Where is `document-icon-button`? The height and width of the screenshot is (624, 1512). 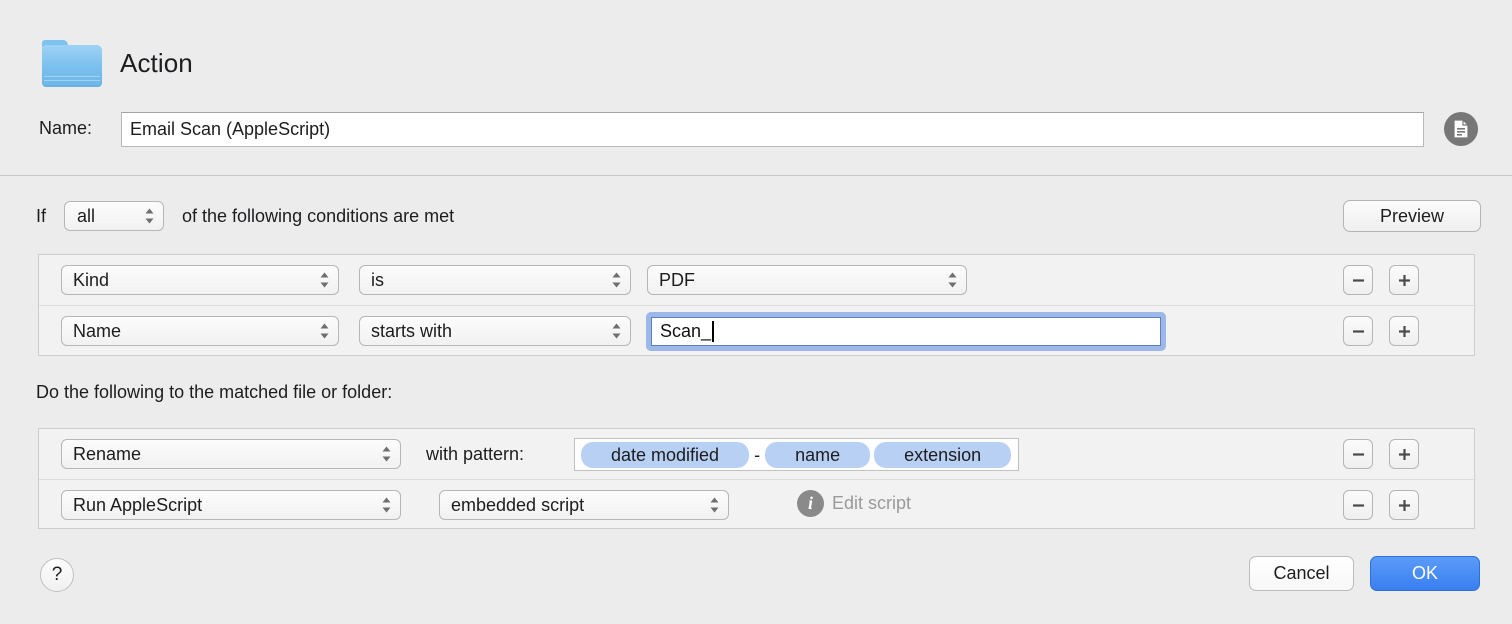 document-icon-button is located at coordinates (1461, 129).